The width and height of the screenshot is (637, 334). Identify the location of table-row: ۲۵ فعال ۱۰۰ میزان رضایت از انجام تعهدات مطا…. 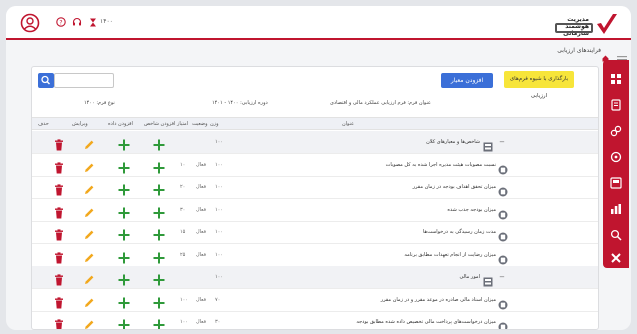
(315, 255).